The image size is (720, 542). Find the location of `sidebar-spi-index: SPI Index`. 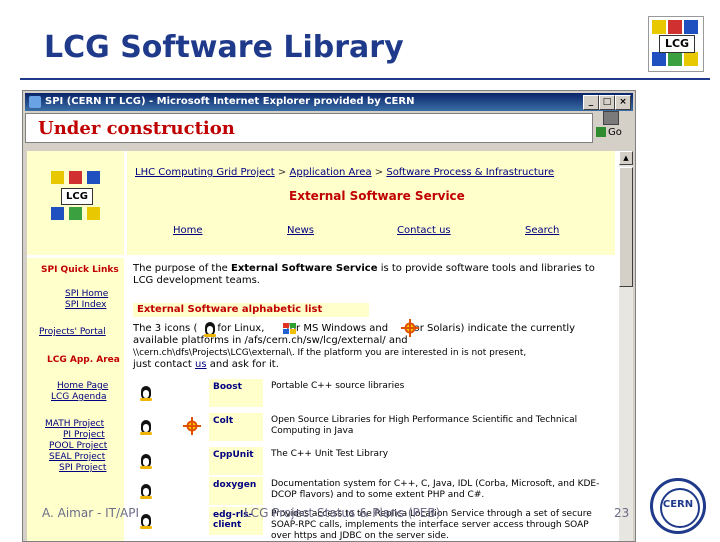

sidebar-spi-index: SPI Index is located at coordinates (85, 305).